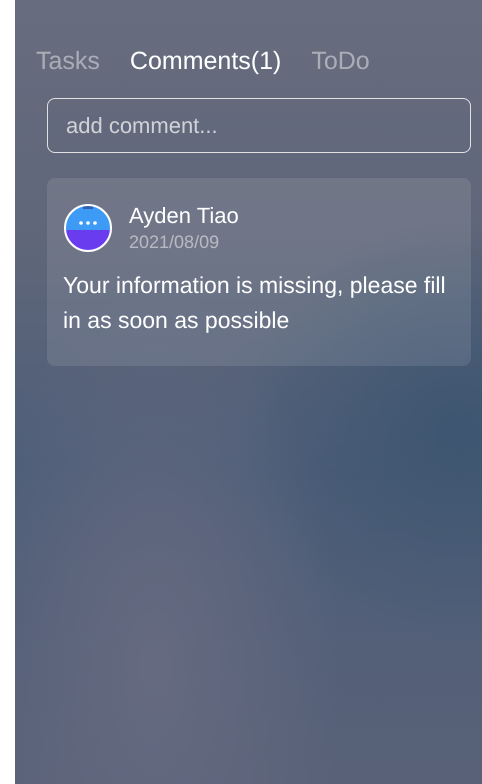  What do you see at coordinates (68, 61) in the screenshot?
I see `tab: Tasks` at bounding box center [68, 61].